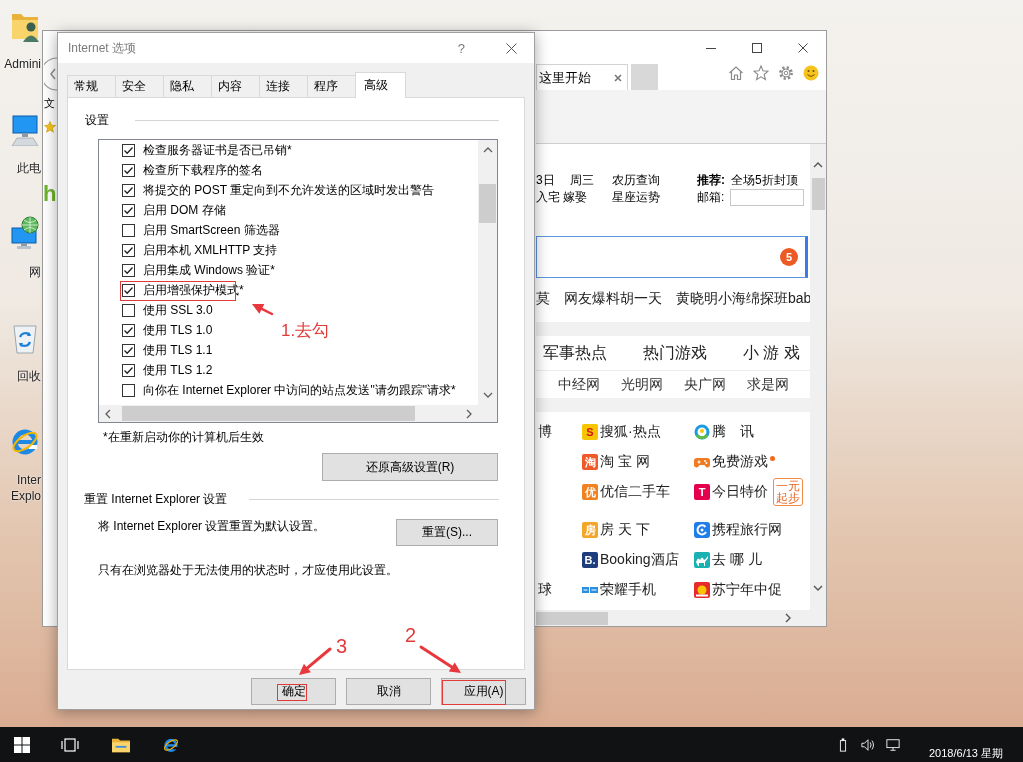 The width and height of the screenshot is (1023, 762). I want to click on site-link: 求是网, so click(768, 384).